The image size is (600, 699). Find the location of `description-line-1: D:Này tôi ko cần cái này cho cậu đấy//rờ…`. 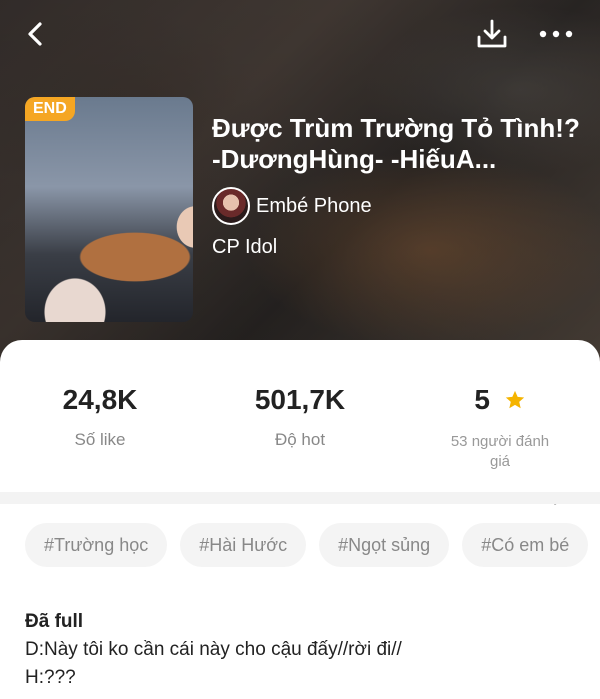

description-line-1: D:Này tôi ko cần cái này cho cậu đấy//rờ… is located at coordinates (213, 649).